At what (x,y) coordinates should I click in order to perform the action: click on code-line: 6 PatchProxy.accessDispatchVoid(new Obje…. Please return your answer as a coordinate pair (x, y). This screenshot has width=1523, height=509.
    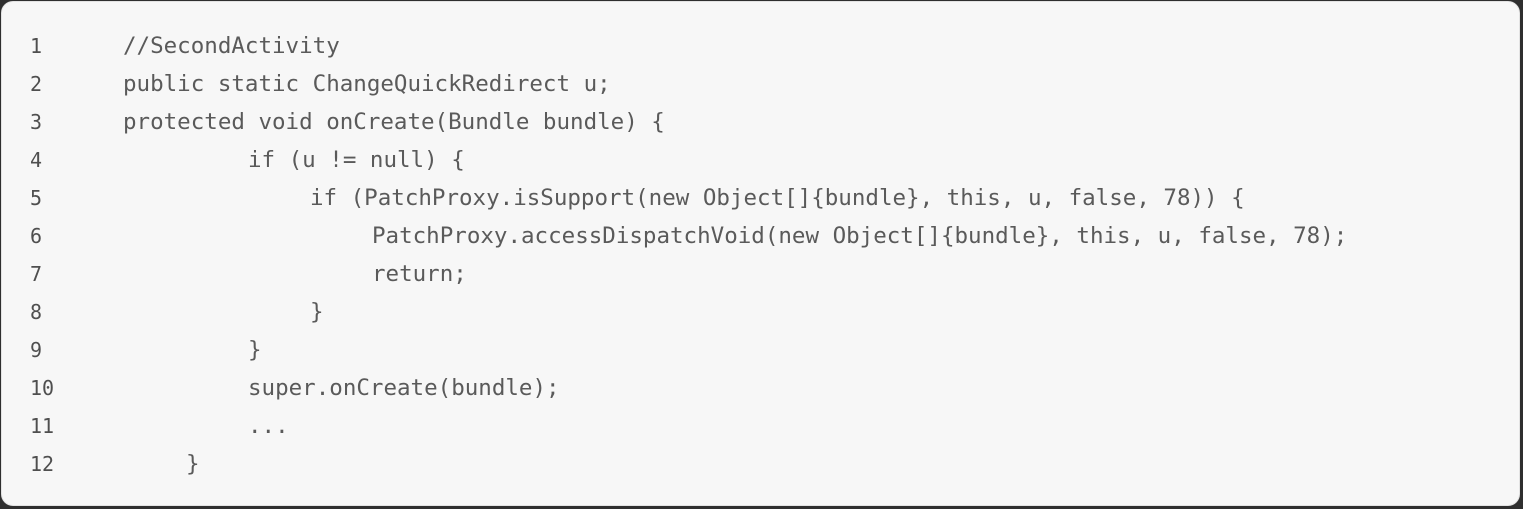
    Looking at the image, I should click on (760, 236).